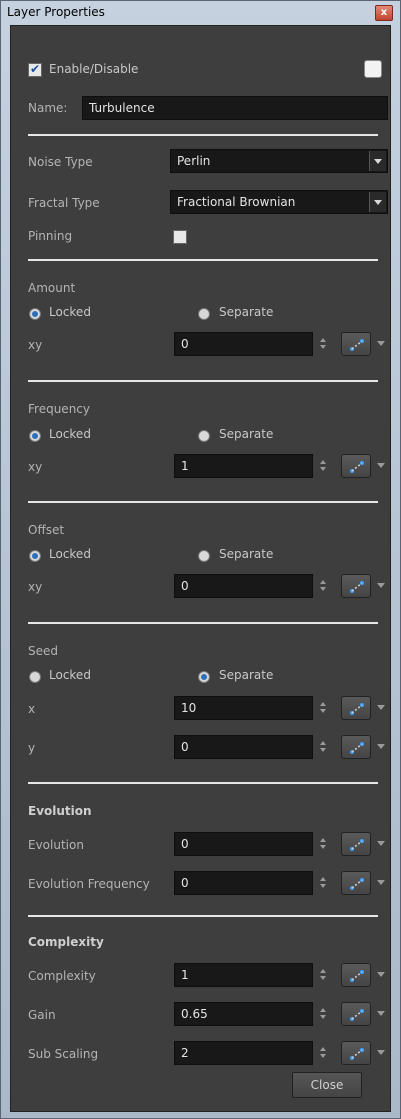  Describe the element at coordinates (243, 344) in the screenshot. I see `amount-xy-field: 0` at that location.